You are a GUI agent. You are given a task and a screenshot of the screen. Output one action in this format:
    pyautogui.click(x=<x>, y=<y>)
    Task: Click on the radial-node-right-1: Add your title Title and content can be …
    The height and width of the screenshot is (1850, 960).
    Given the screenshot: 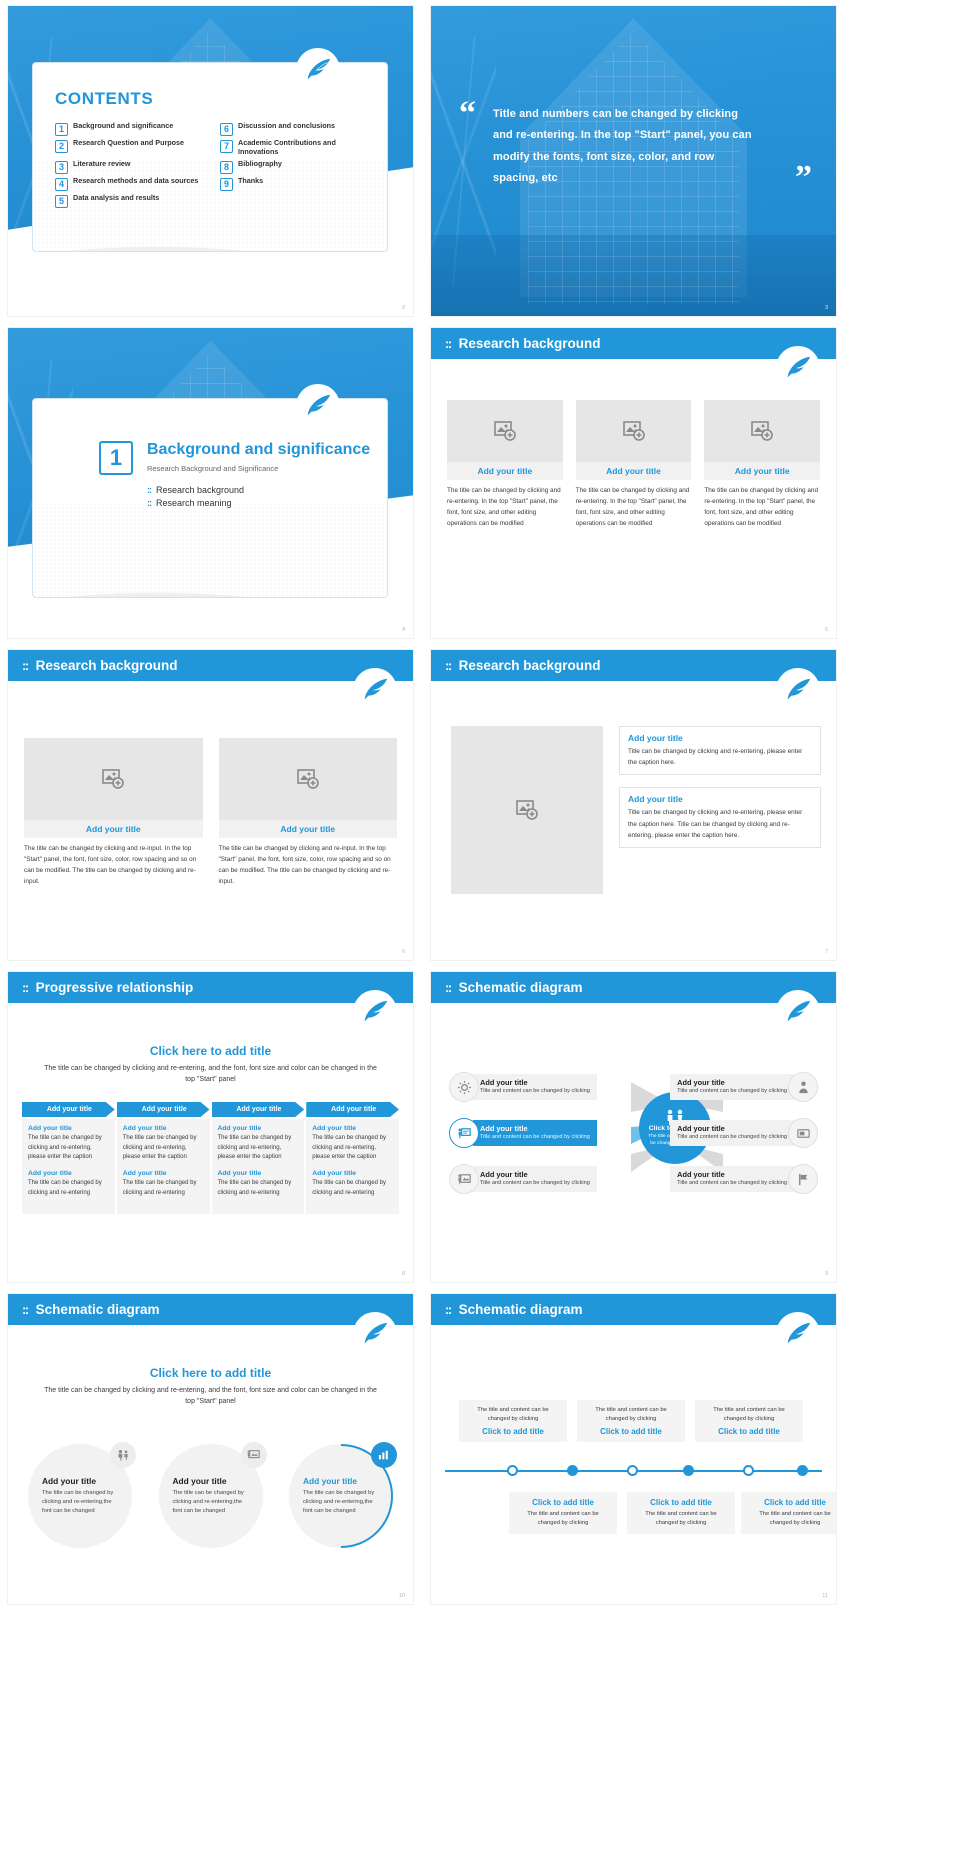 What is the action you would take?
    pyautogui.click(x=744, y=1087)
    